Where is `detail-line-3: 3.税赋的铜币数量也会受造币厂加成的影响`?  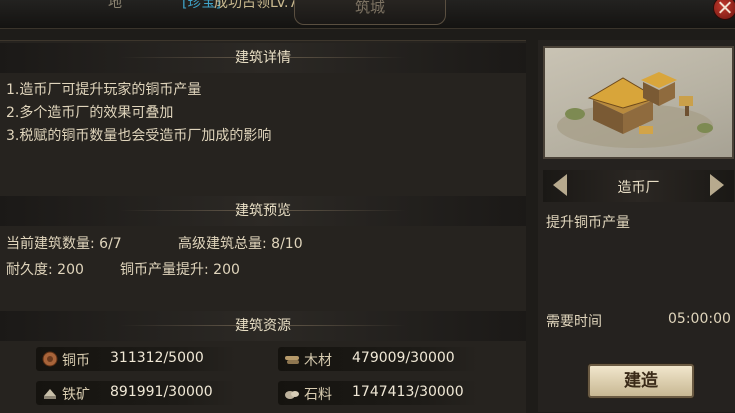 detail-line-3: 3.税赋的铜币数量也会受造币厂加成的影响 is located at coordinates (139, 136).